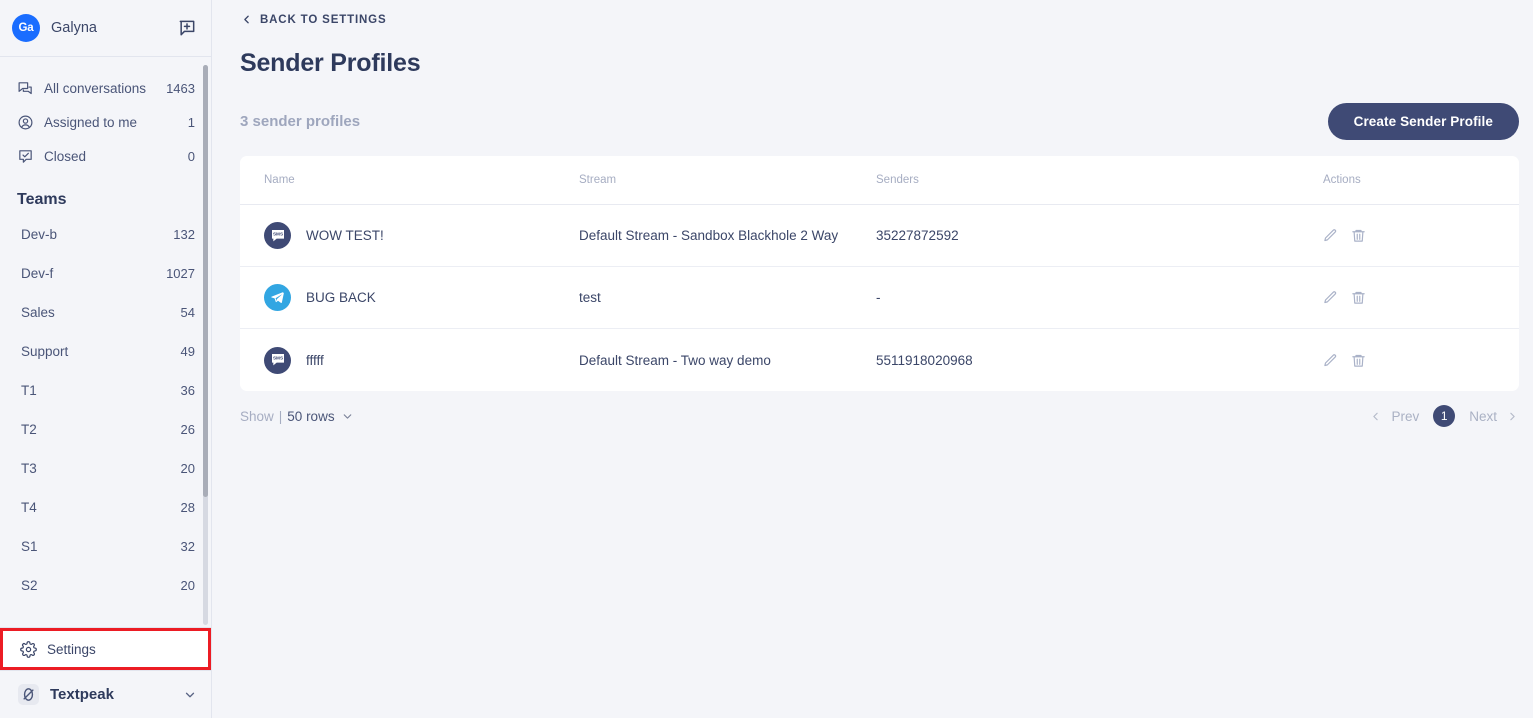 This screenshot has height=718, width=1533. I want to click on brand-name: Textpeak, so click(82, 694).